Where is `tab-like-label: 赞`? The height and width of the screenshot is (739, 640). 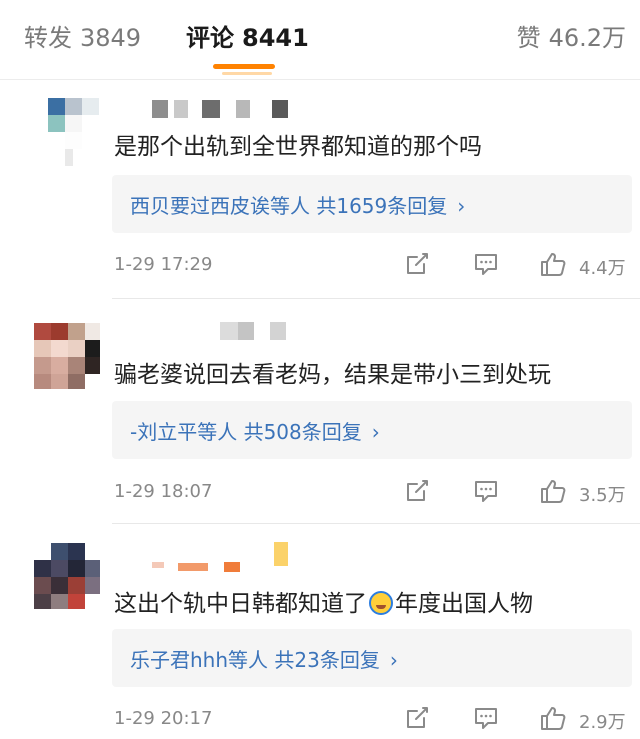 tab-like-label: 赞 is located at coordinates (528, 38).